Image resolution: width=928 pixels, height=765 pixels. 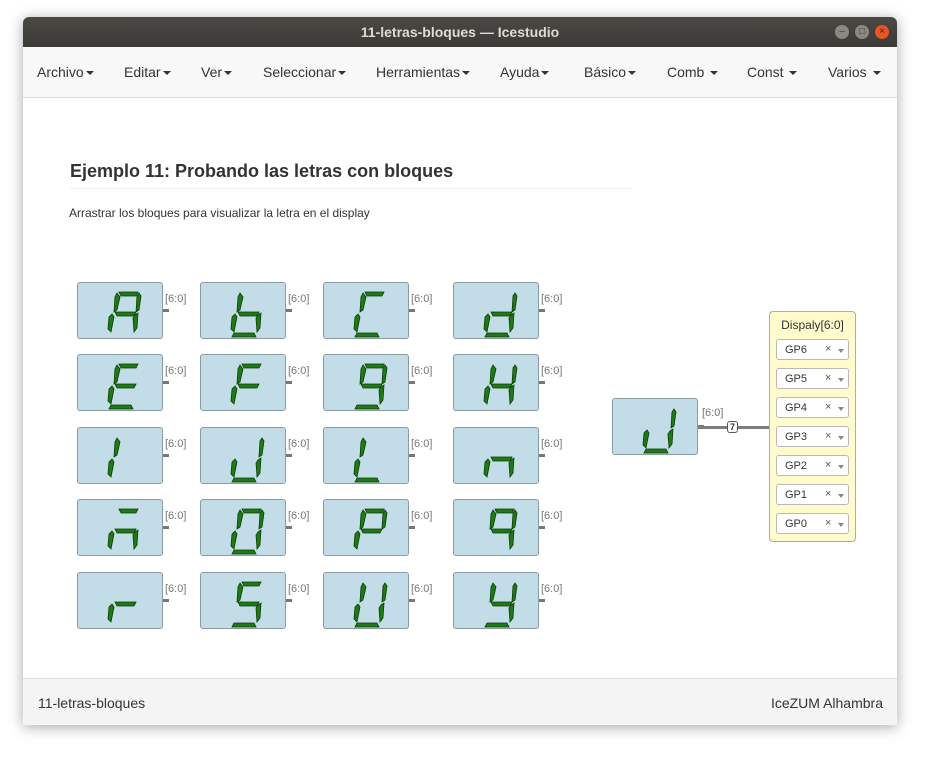 I want to click on pin-value: GP3, so click(x=796, y=437).